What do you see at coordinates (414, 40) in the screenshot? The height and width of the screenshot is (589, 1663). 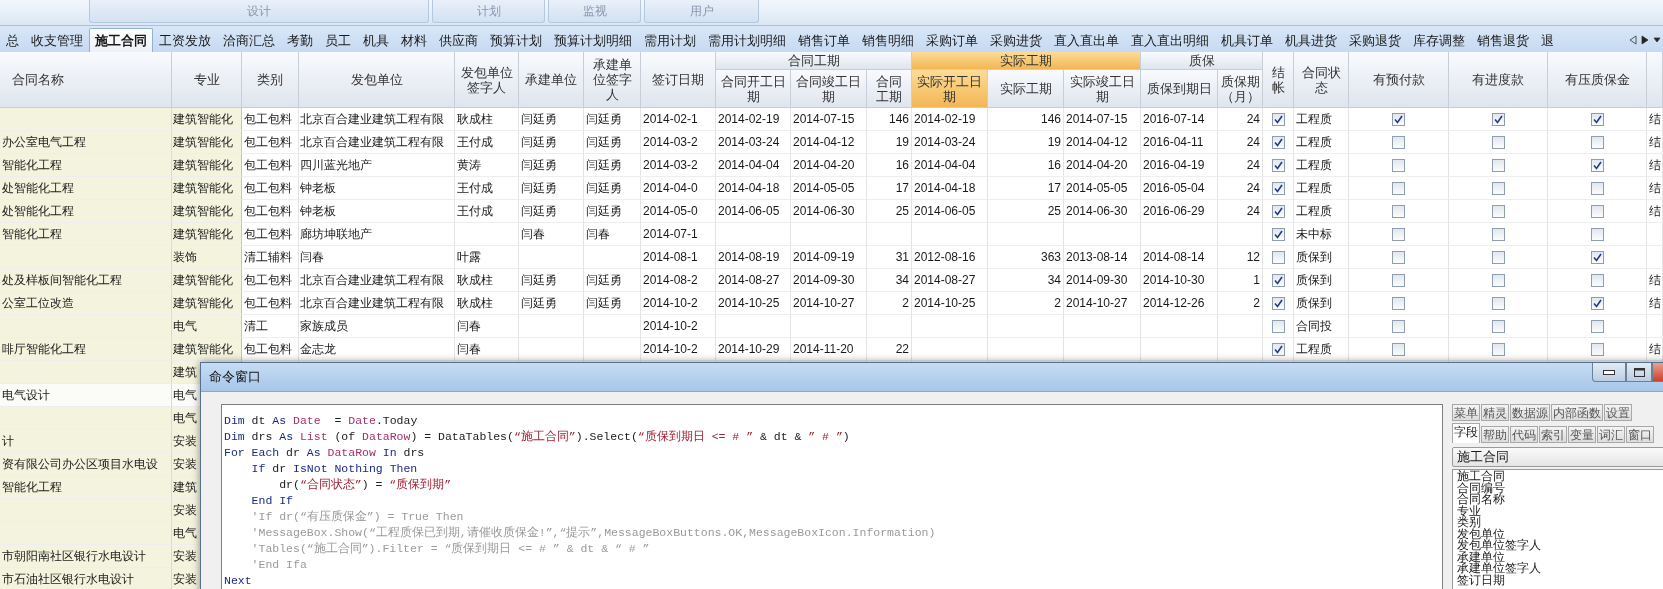 I see `tab: 材料` at bounding box center [414, 40].